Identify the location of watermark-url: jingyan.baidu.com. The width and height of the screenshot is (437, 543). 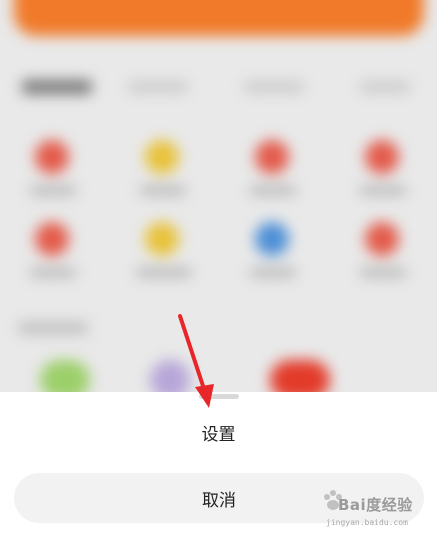
(367, 522).